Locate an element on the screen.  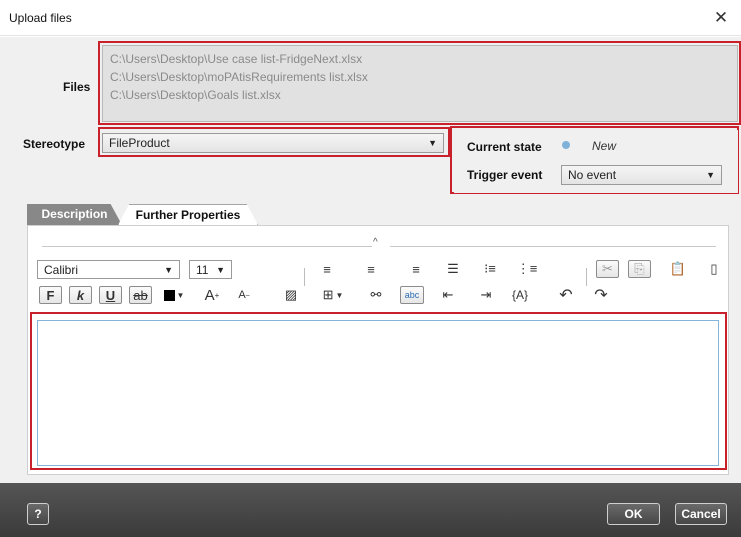
undo-icon: ↶ is located at coordinates (566, 295).